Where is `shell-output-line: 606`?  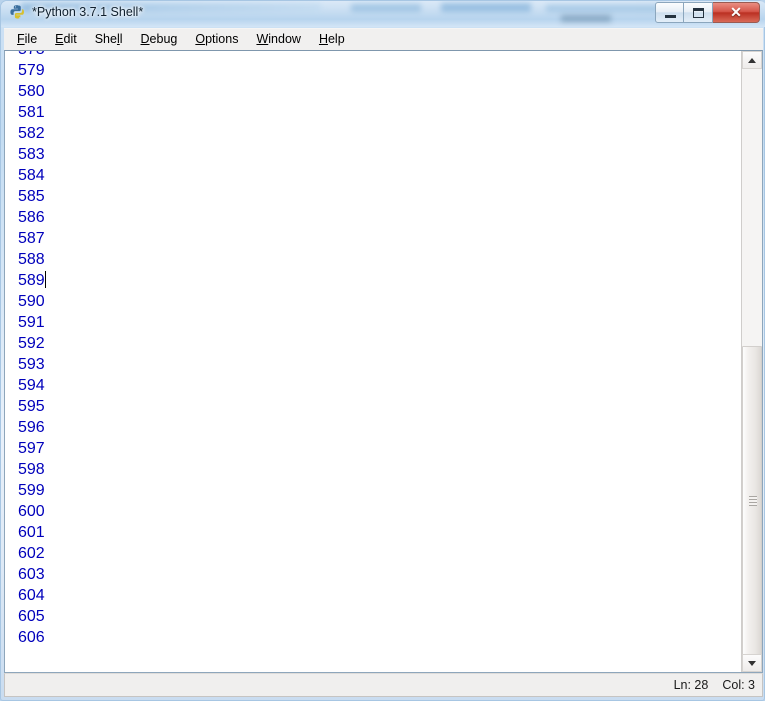 shell-output-line: 606 is located at coordinates (31, 637).